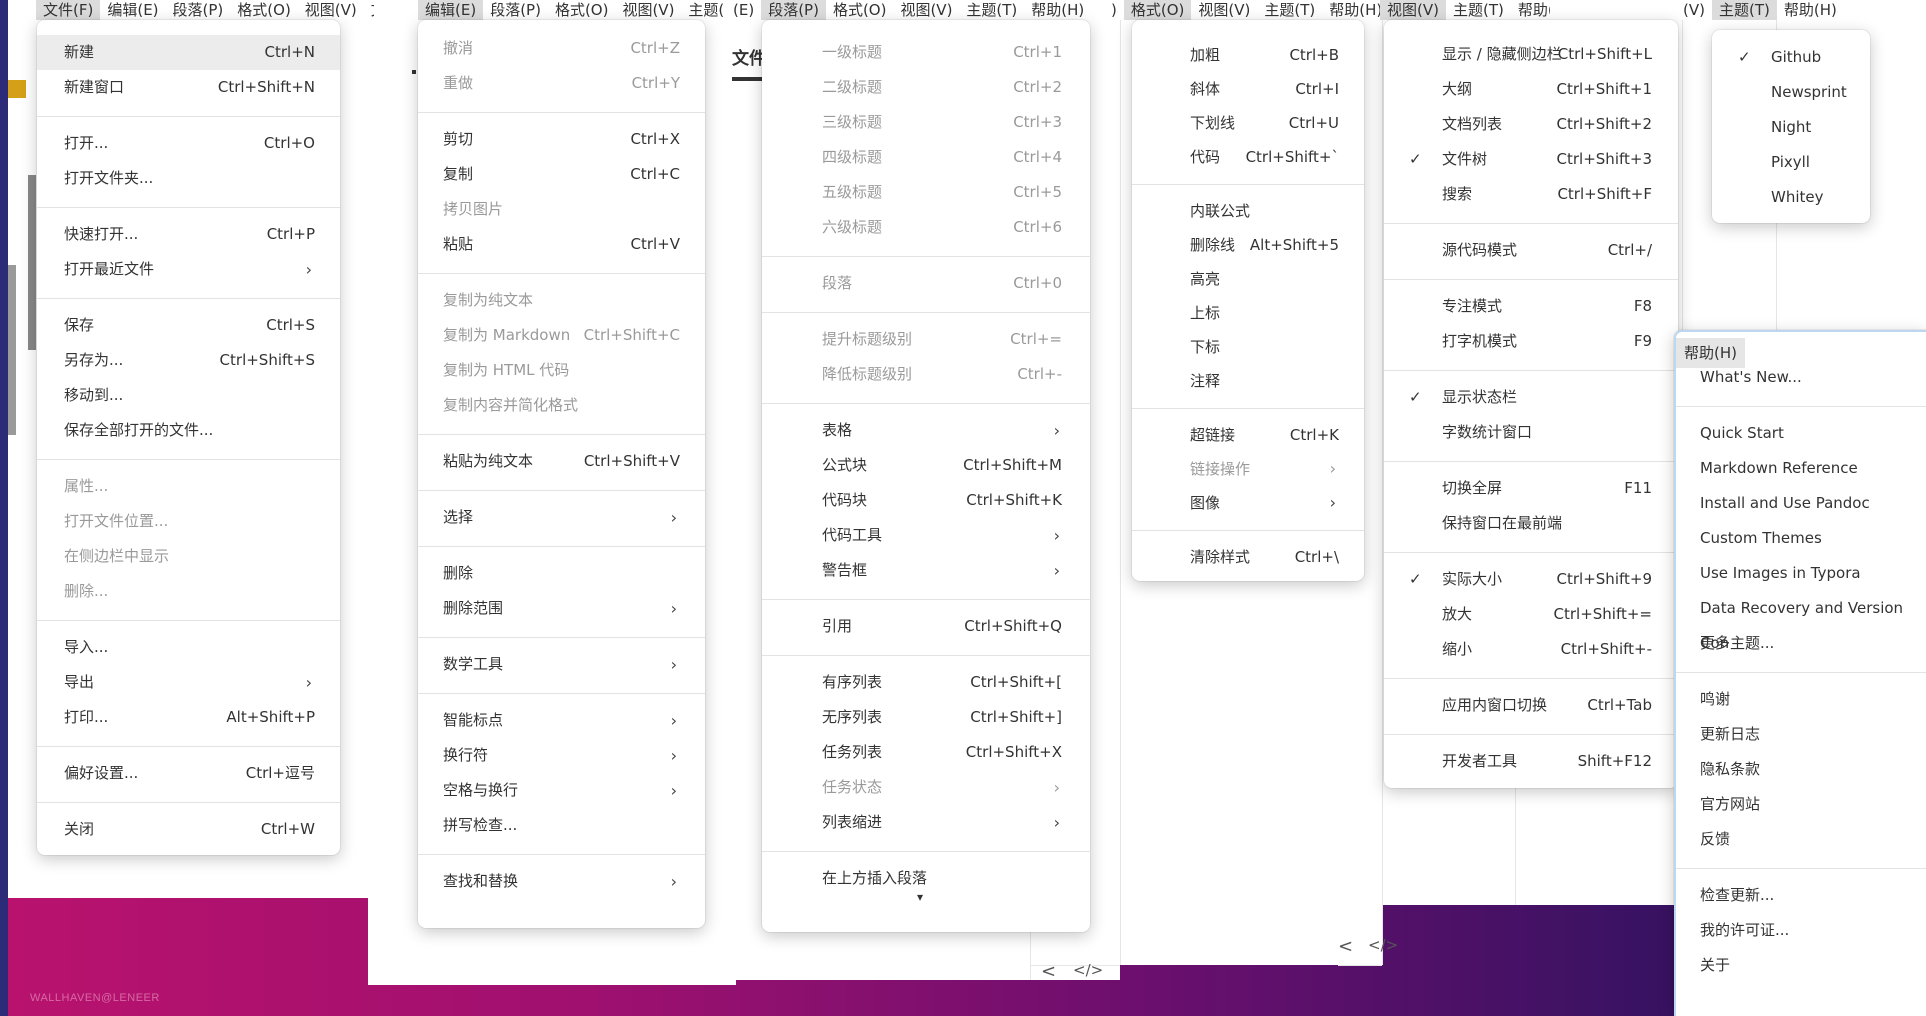  What do you see at coordinates (1248, 347) in the screenshot?
I see `menu-item-下标: 下标` at bounding box center [1248, 347].